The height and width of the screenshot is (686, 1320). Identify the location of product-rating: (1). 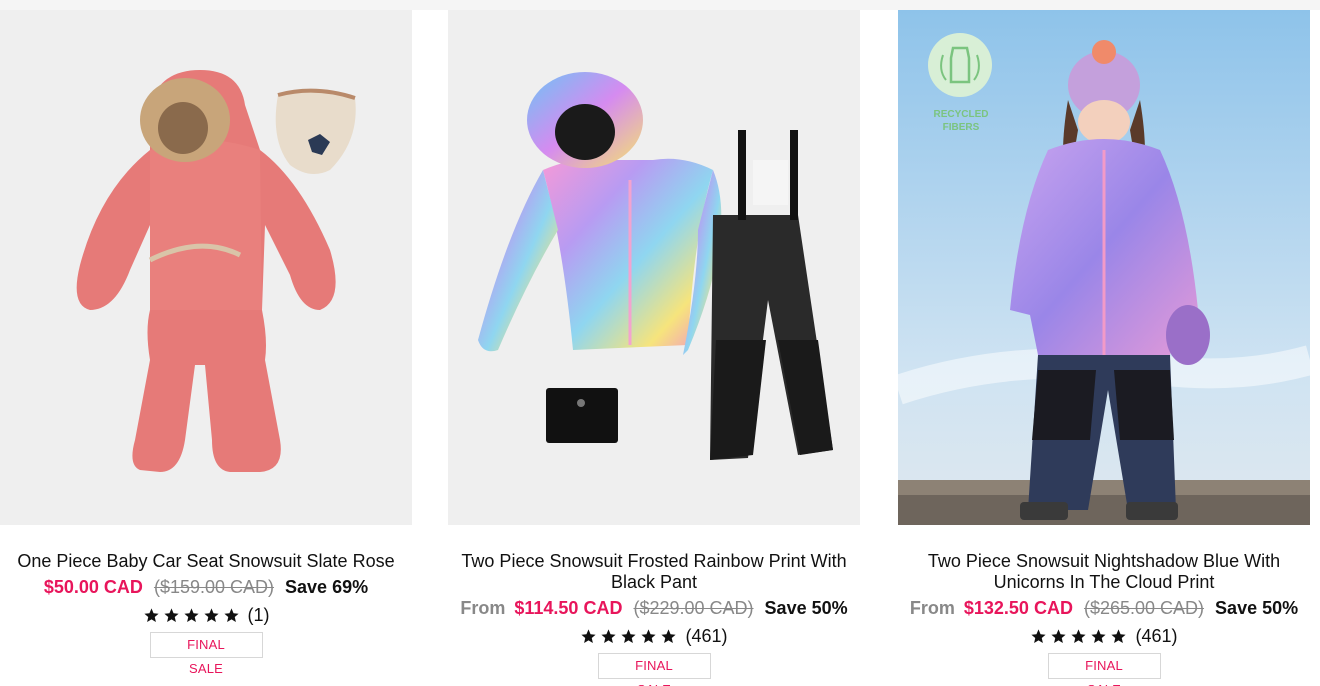
(206, 615).